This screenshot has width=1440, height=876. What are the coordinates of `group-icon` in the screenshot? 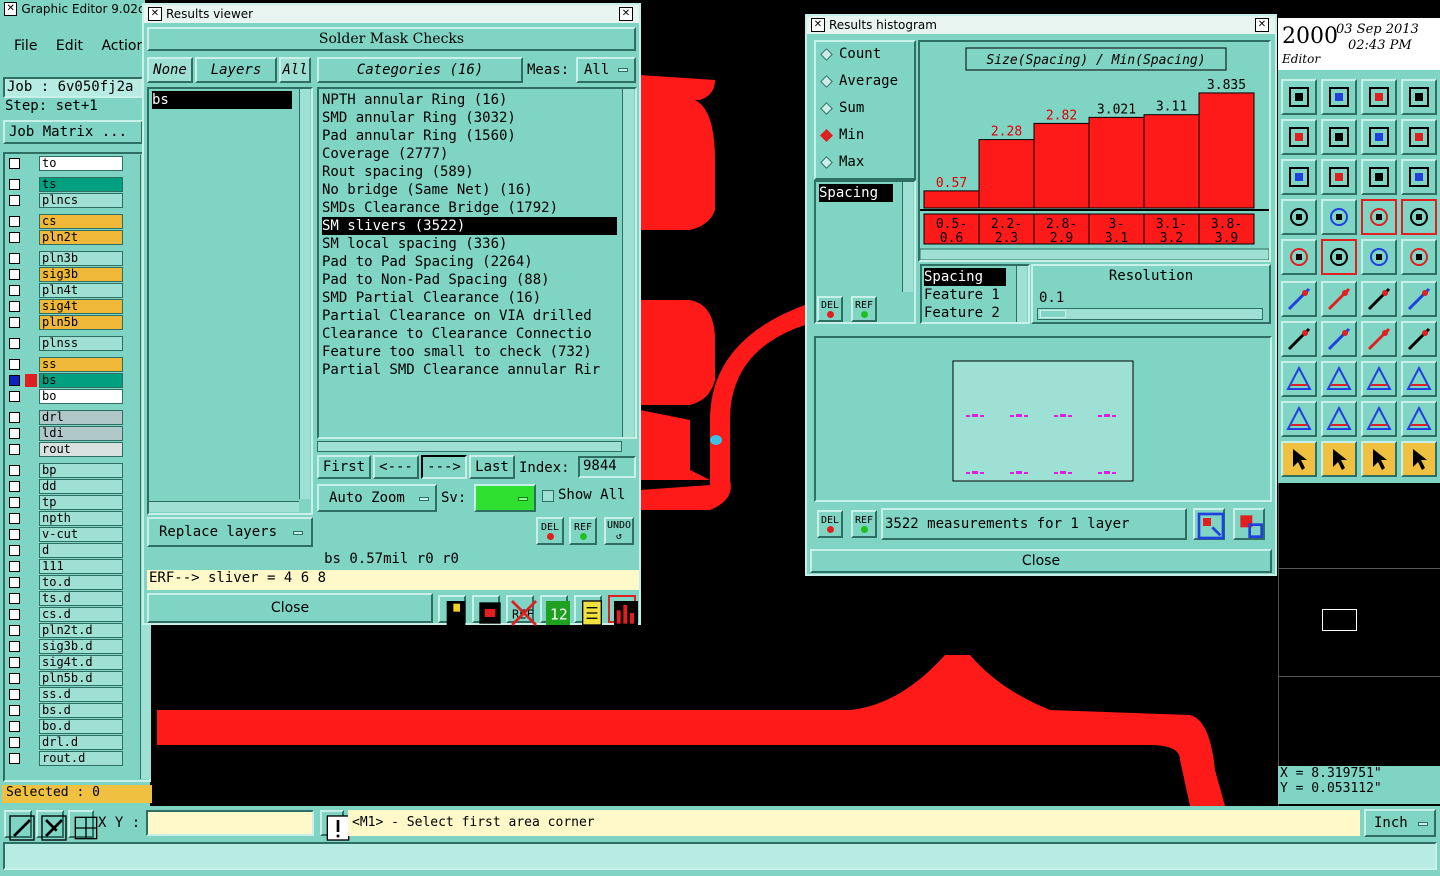 It's located at (1419, 379).